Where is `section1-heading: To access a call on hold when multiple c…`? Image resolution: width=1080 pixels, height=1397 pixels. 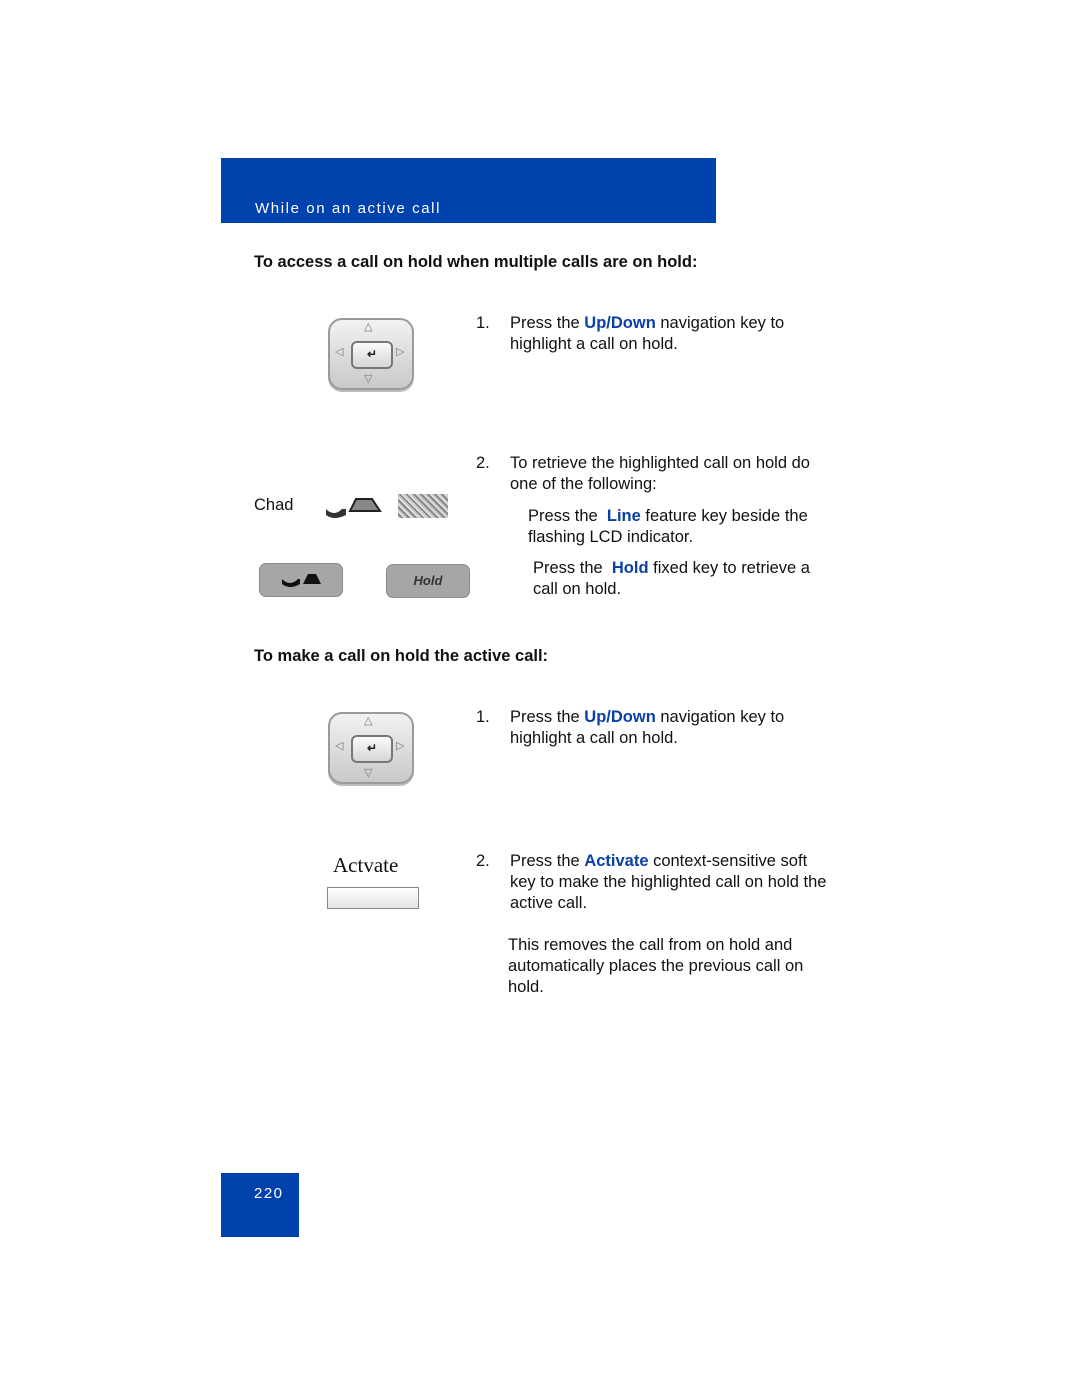
section1-heading: To access a call on hold when multiple c… is located at coordinates (476, 262).